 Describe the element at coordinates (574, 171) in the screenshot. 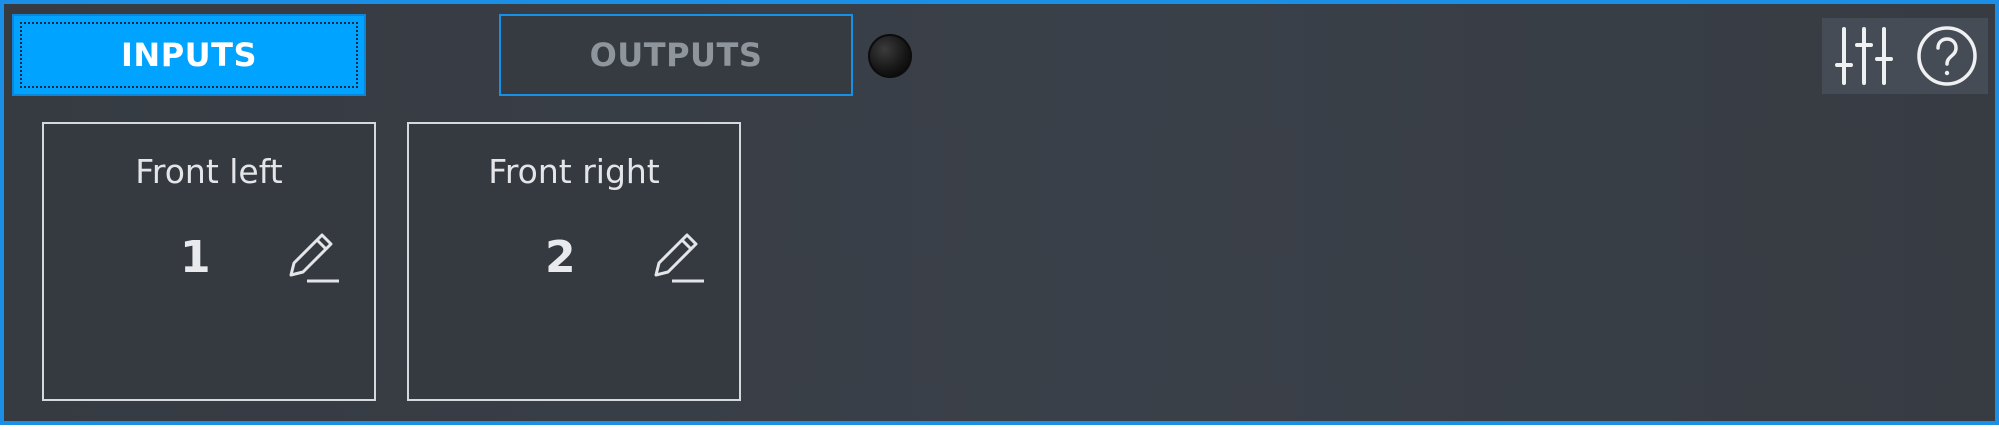

I see `channel-name: Front right` at that location.